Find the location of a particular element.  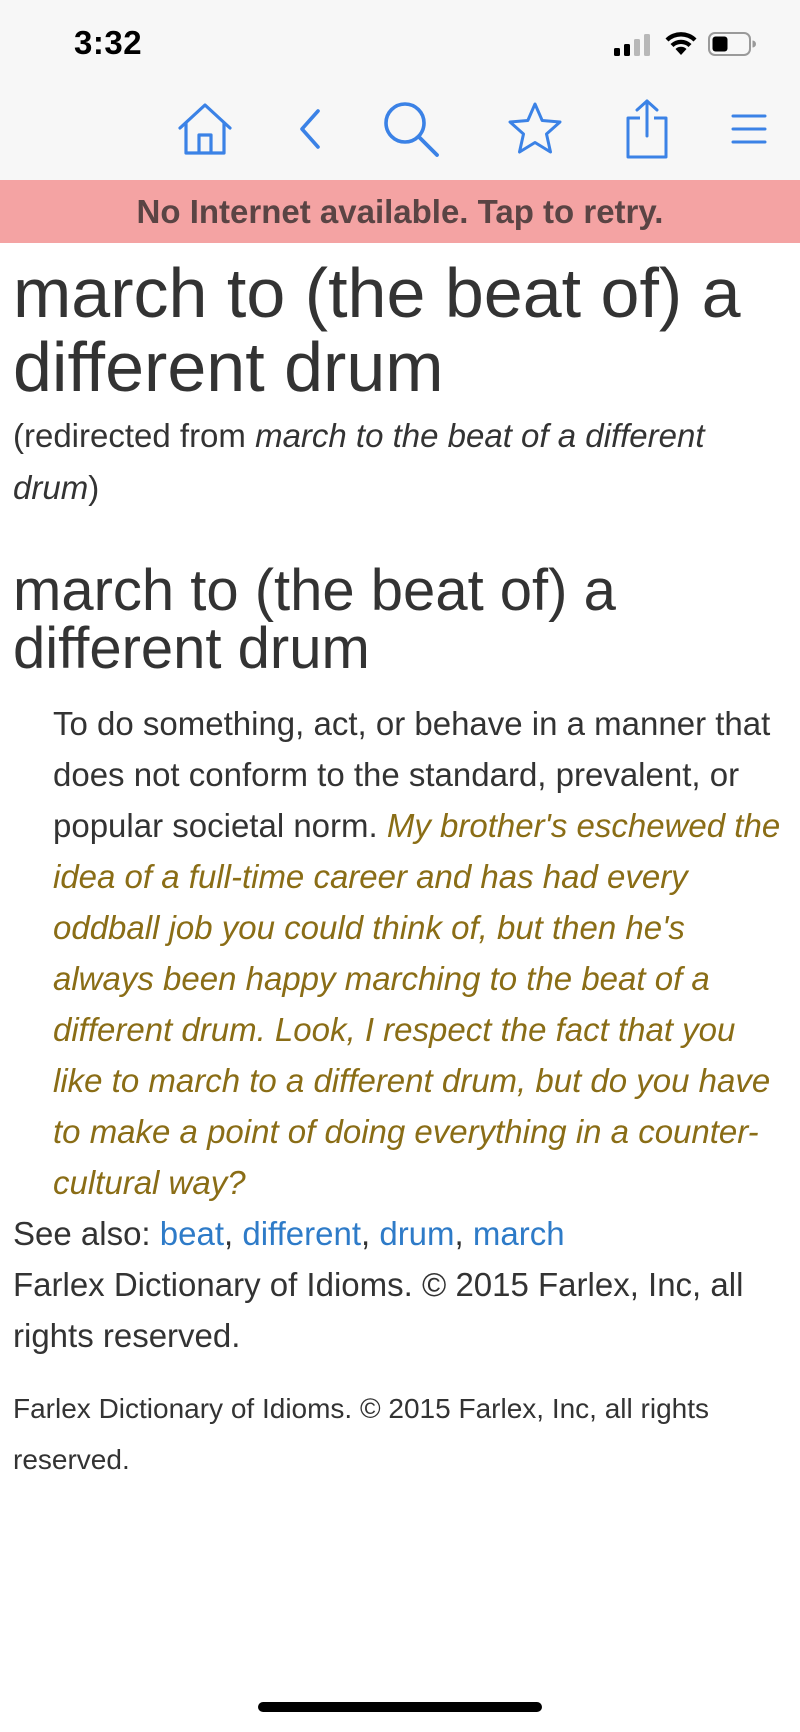

see-also-link-drum: drum is located at coordinates (416, 1233).